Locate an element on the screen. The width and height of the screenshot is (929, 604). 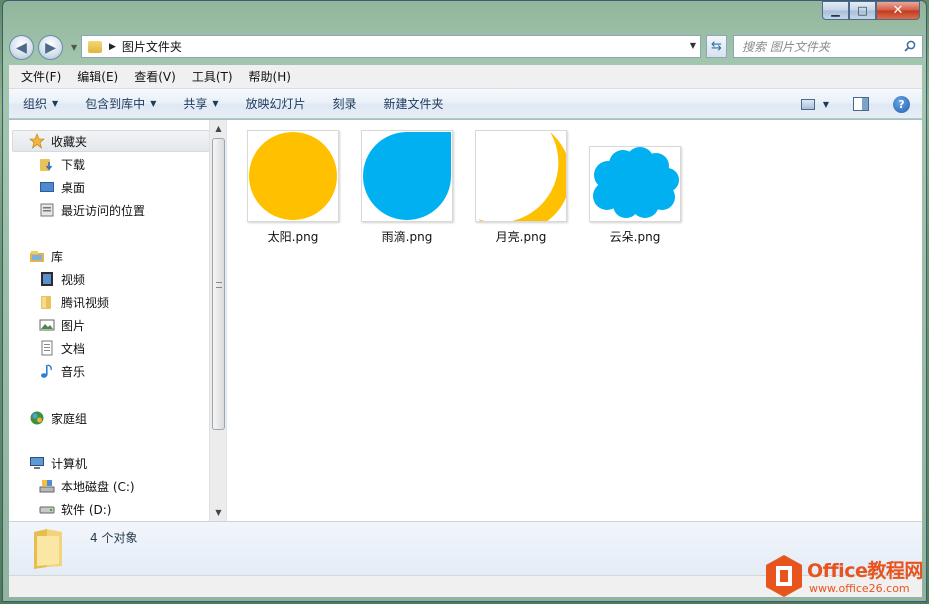
nav-desktop: 桌面 is located at coordinates (62, 187).